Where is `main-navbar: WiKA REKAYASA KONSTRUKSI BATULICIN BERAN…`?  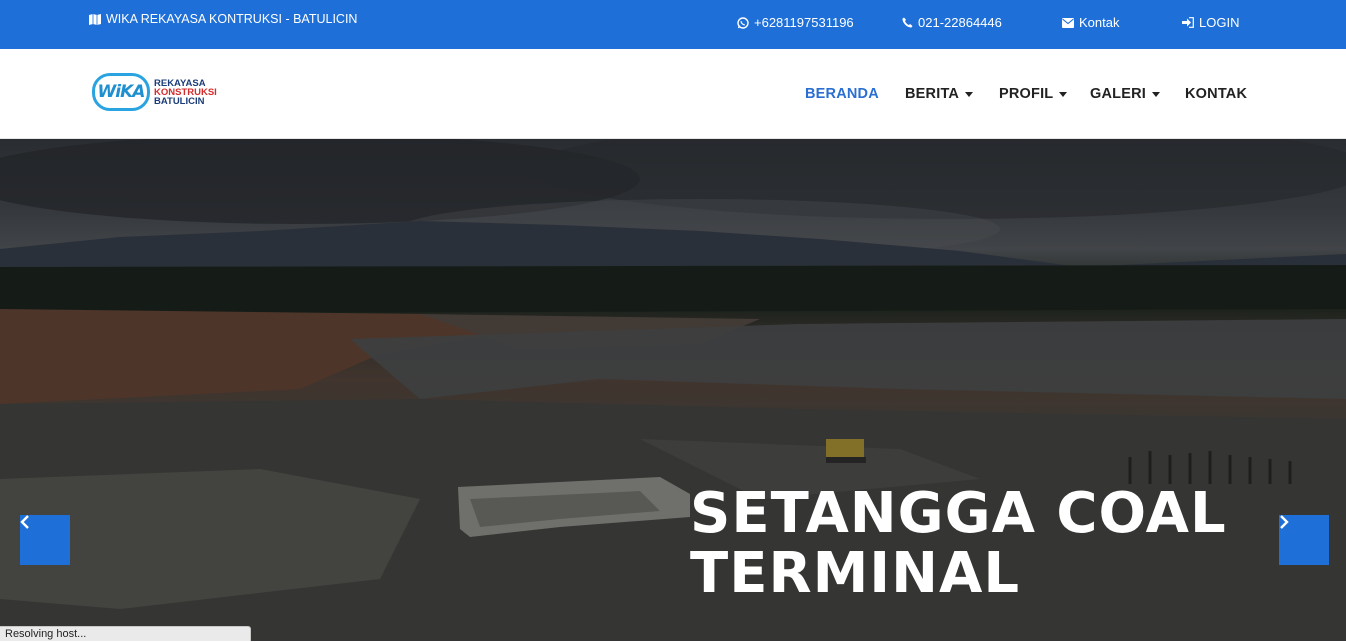
main-navbar: WiKA REKAYASA KONSTRUKSI BATULICIN BERAN… is located at coordinates (673, 94).